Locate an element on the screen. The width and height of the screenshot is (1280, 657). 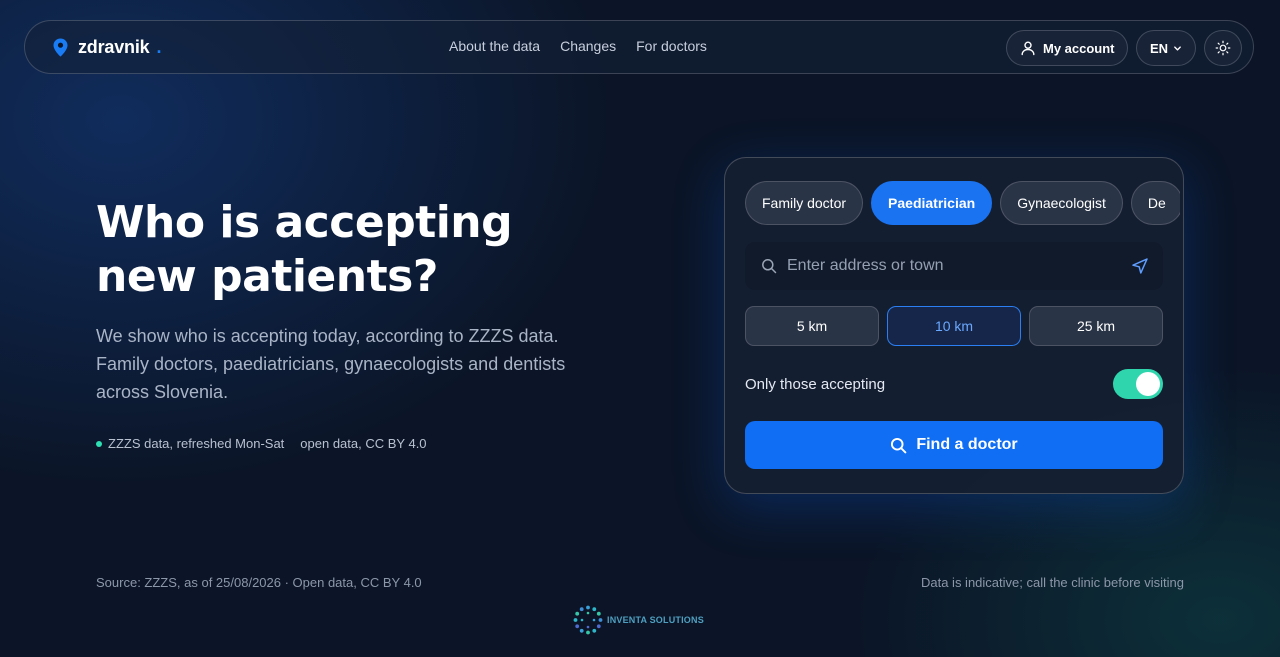
find-doctor-button: Find a doctor is located at coordinates (954, 445).